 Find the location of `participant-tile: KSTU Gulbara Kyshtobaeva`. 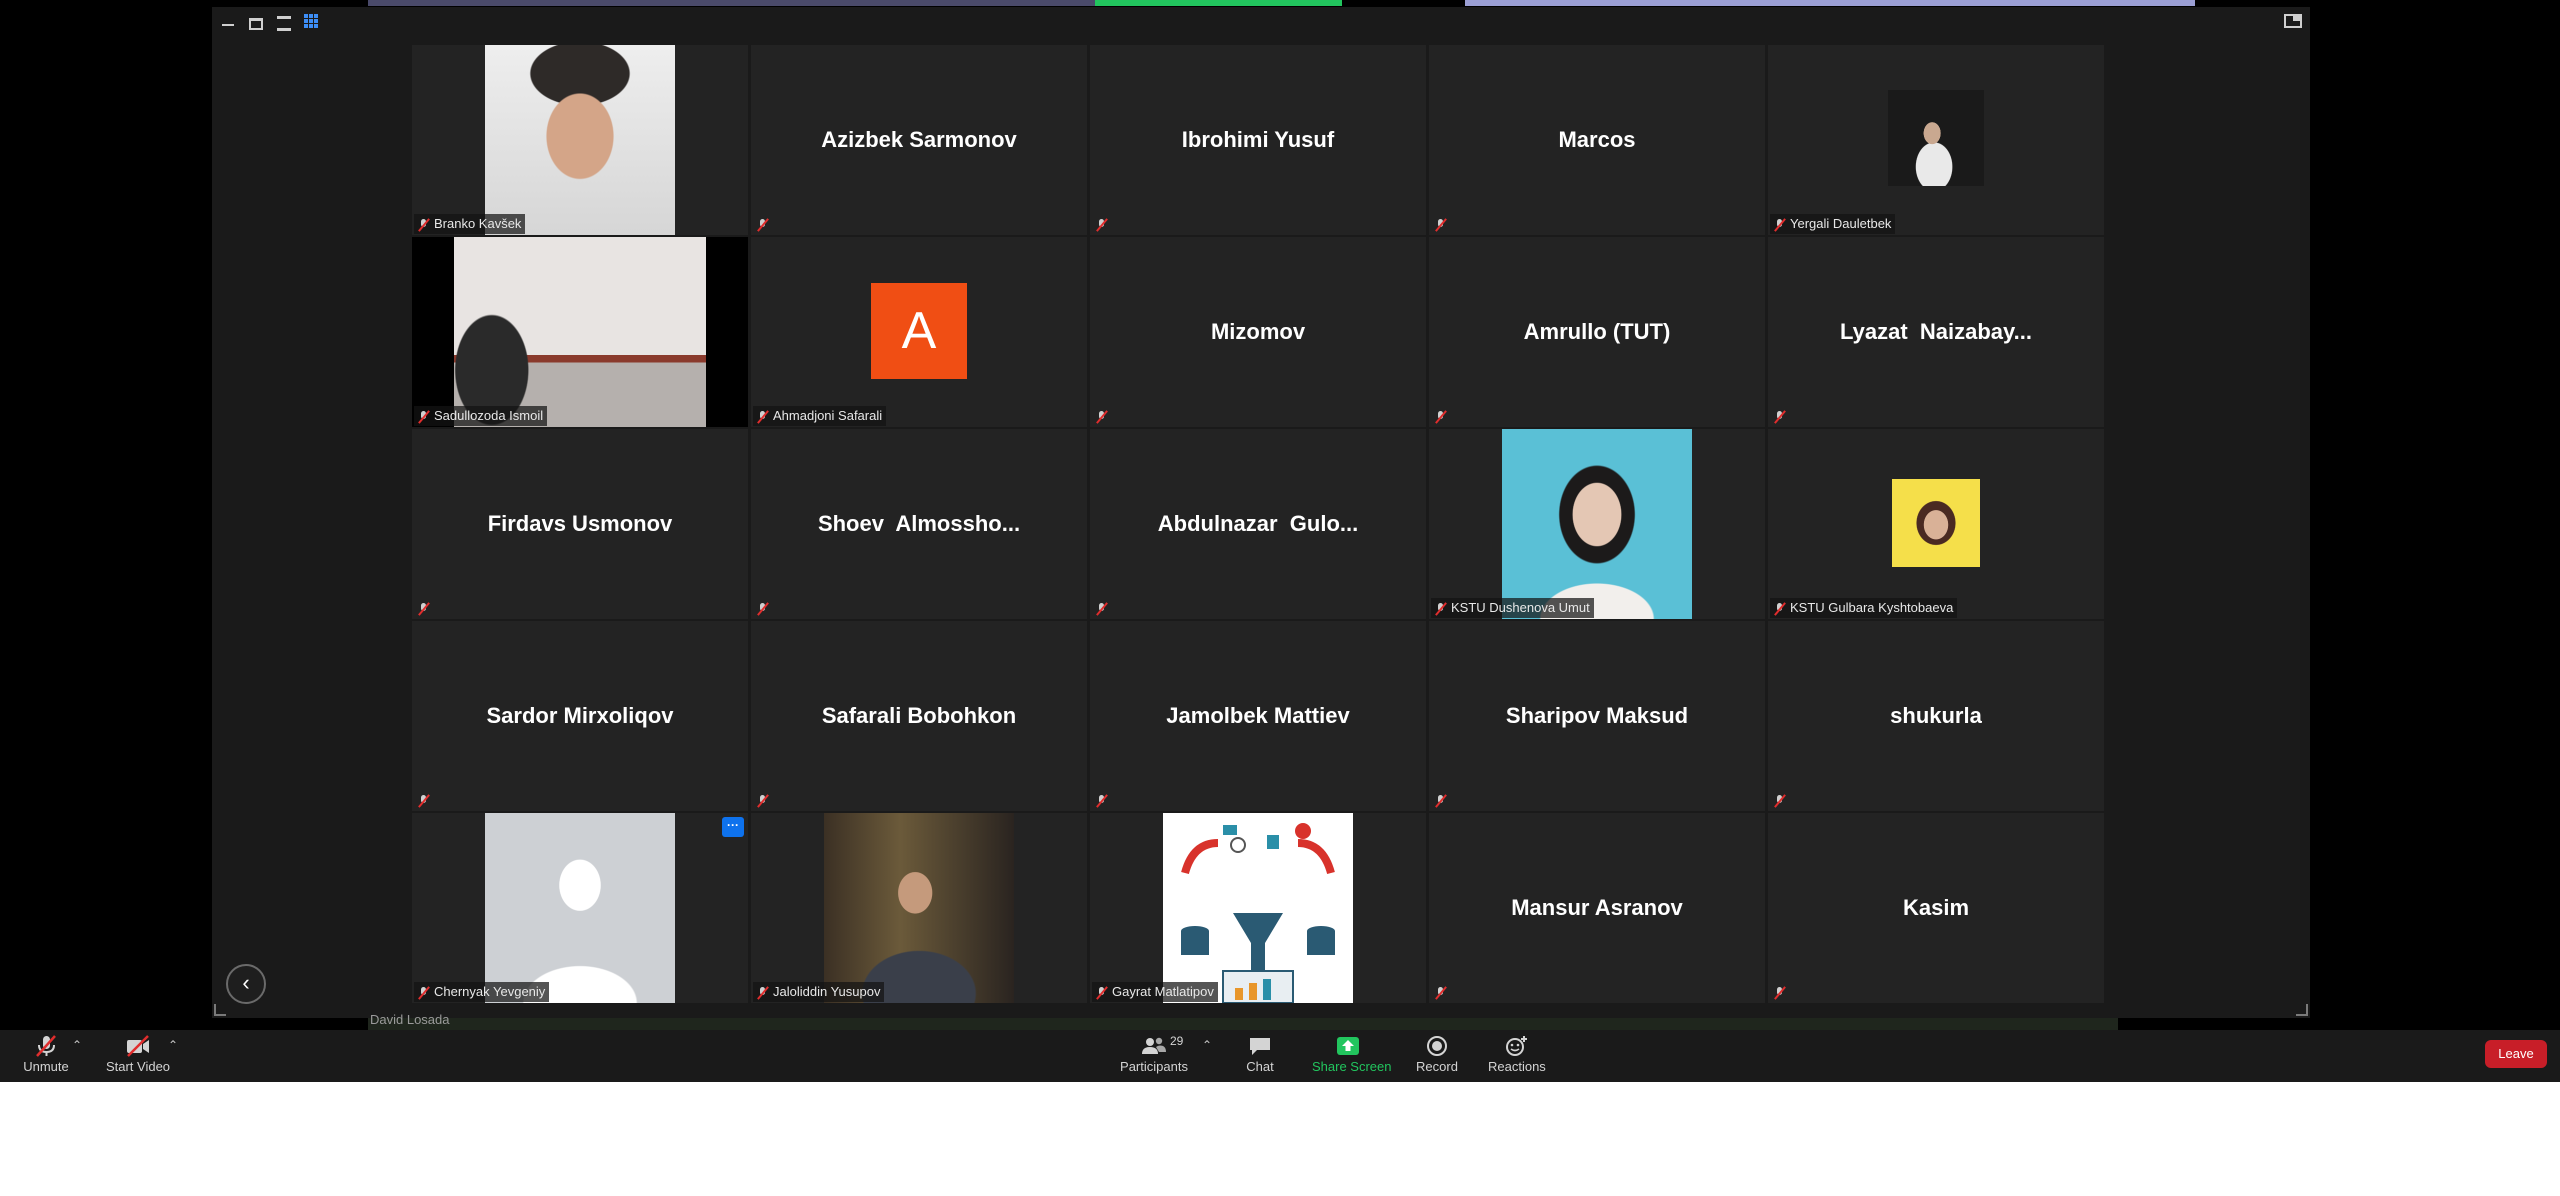

participant-tile: KSTU Gulbara Kyshtobaeva is located at coordinates (1936, 524).